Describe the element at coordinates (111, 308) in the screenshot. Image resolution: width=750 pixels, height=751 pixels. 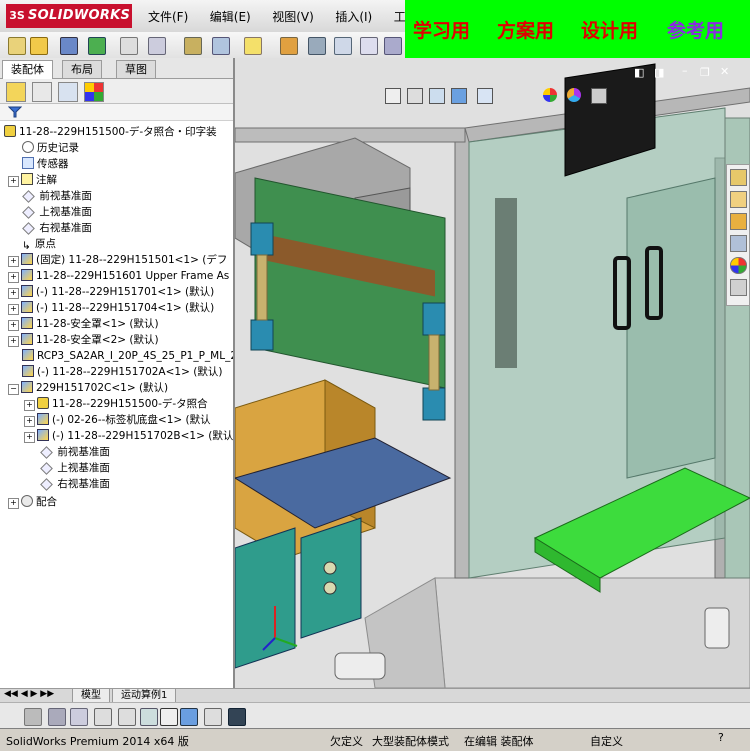
I see `tree-item-component: + (-) 11-28--229H151704<1> (默认)` at that location.